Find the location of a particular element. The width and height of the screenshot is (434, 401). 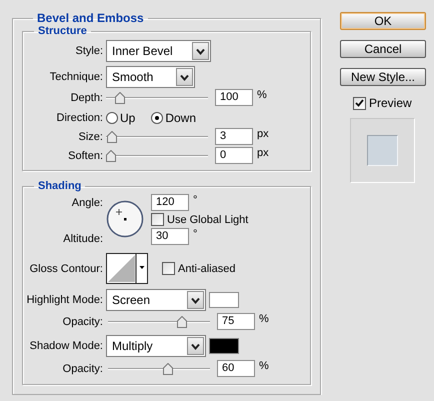

number-field: 30 is located at coordinates (170, 236).